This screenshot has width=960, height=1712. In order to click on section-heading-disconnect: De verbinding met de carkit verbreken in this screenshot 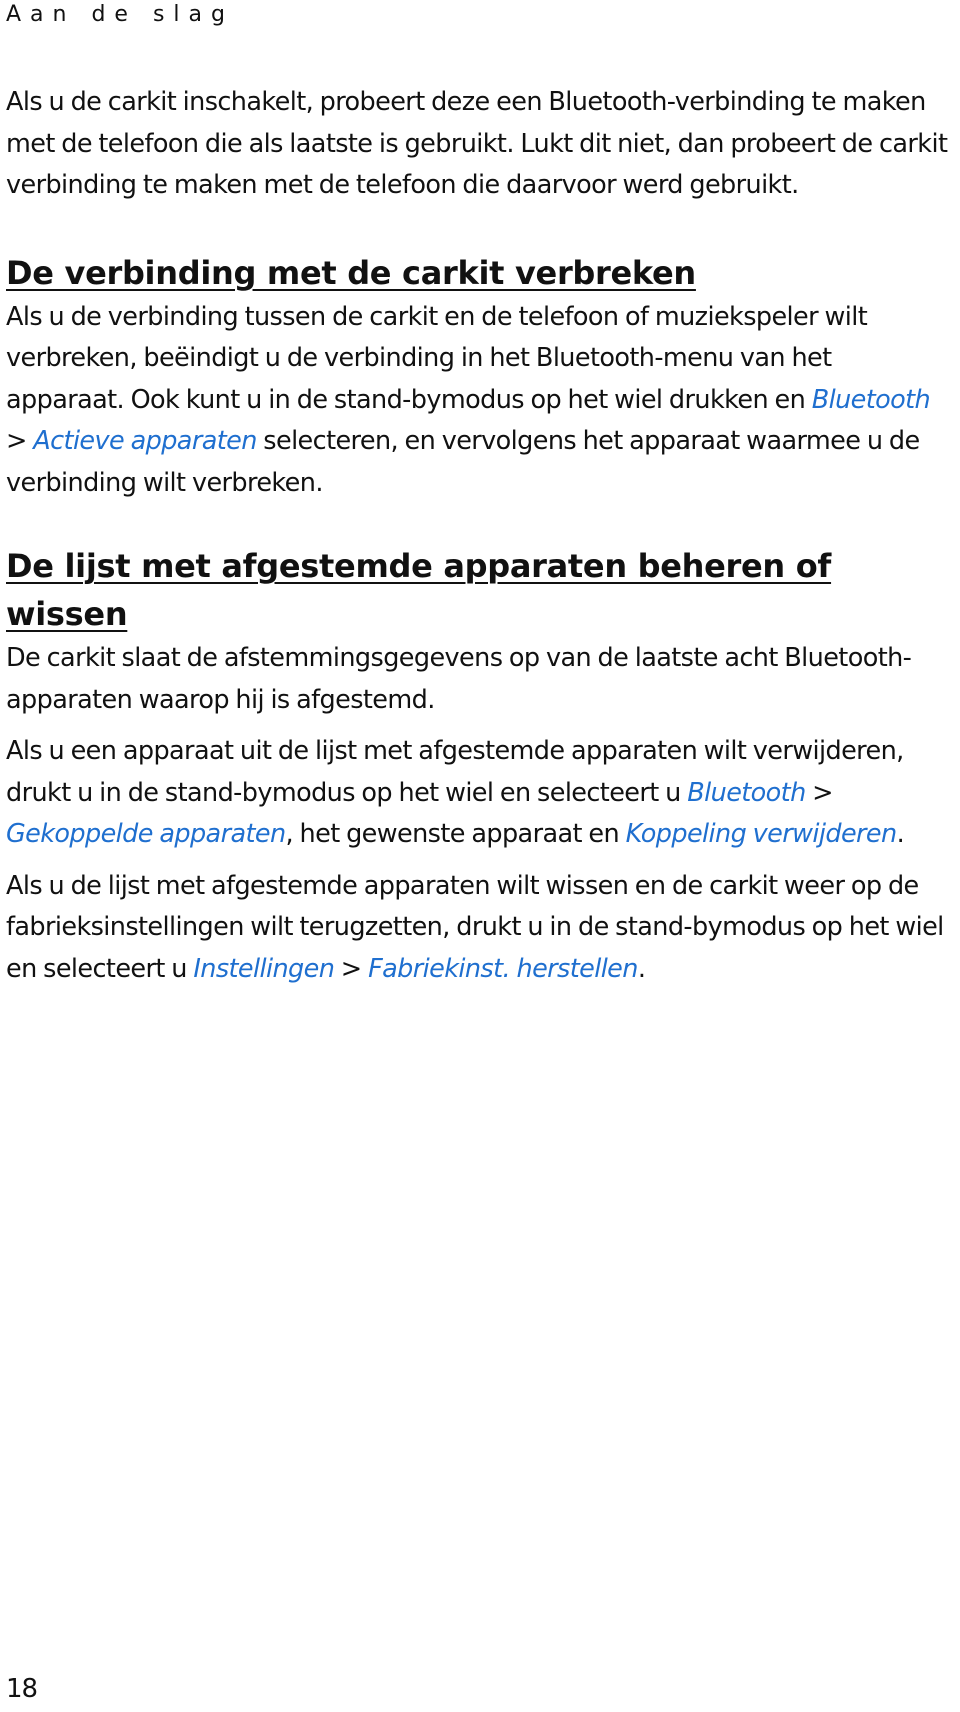, I will do `click(351, 272)`.